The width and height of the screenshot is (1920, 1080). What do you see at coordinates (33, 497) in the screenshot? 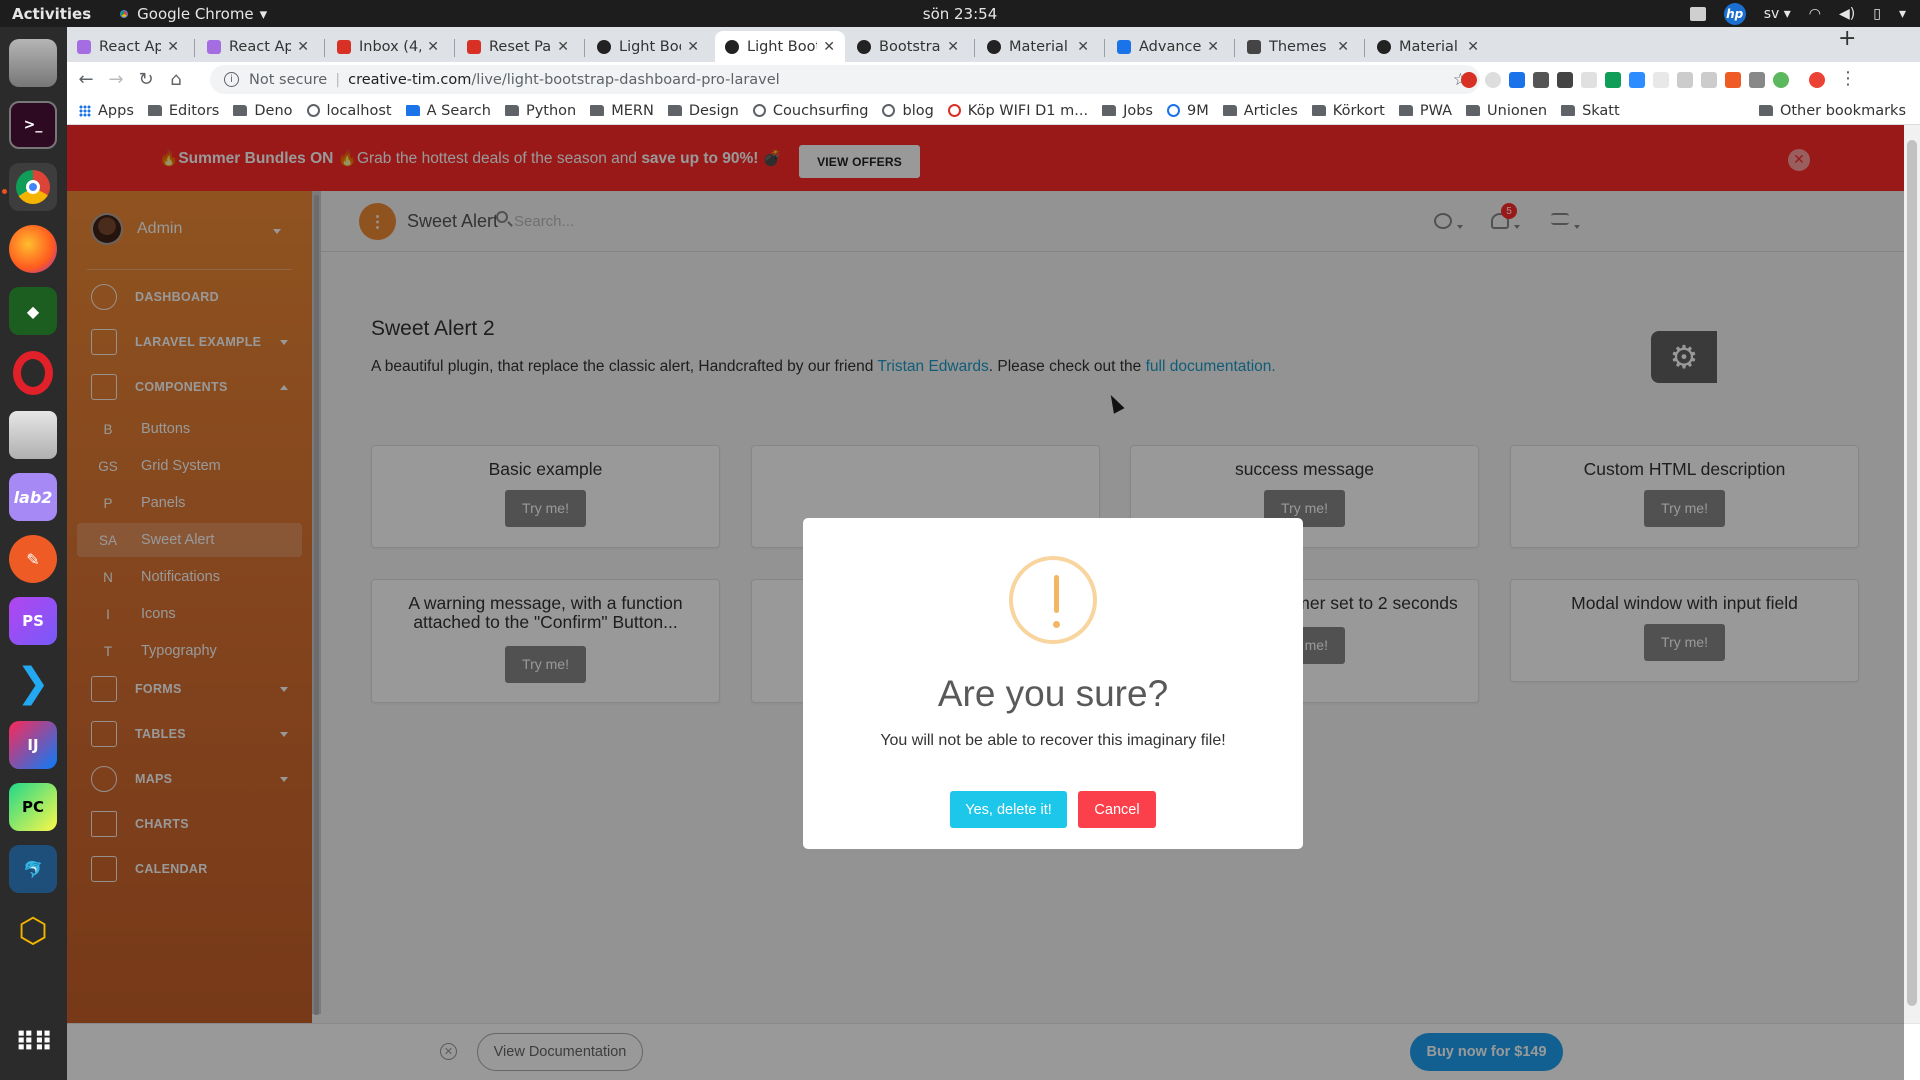
I see `lab2-icon: lab2` at bounding box center [33, 497].